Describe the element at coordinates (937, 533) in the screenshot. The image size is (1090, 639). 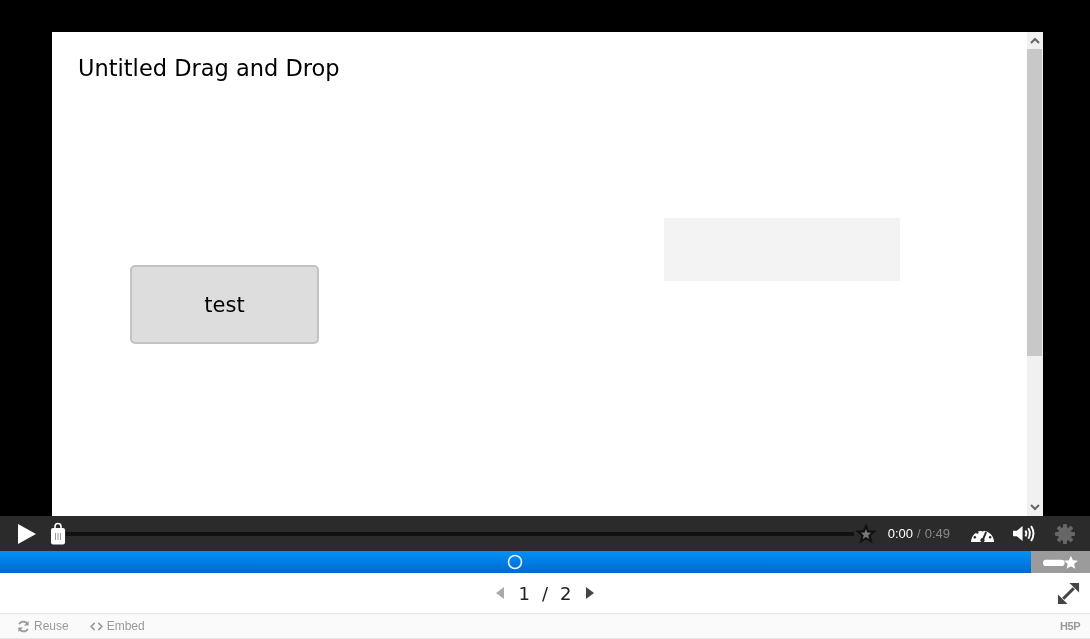
I see `total-time: 0:49` at that location.